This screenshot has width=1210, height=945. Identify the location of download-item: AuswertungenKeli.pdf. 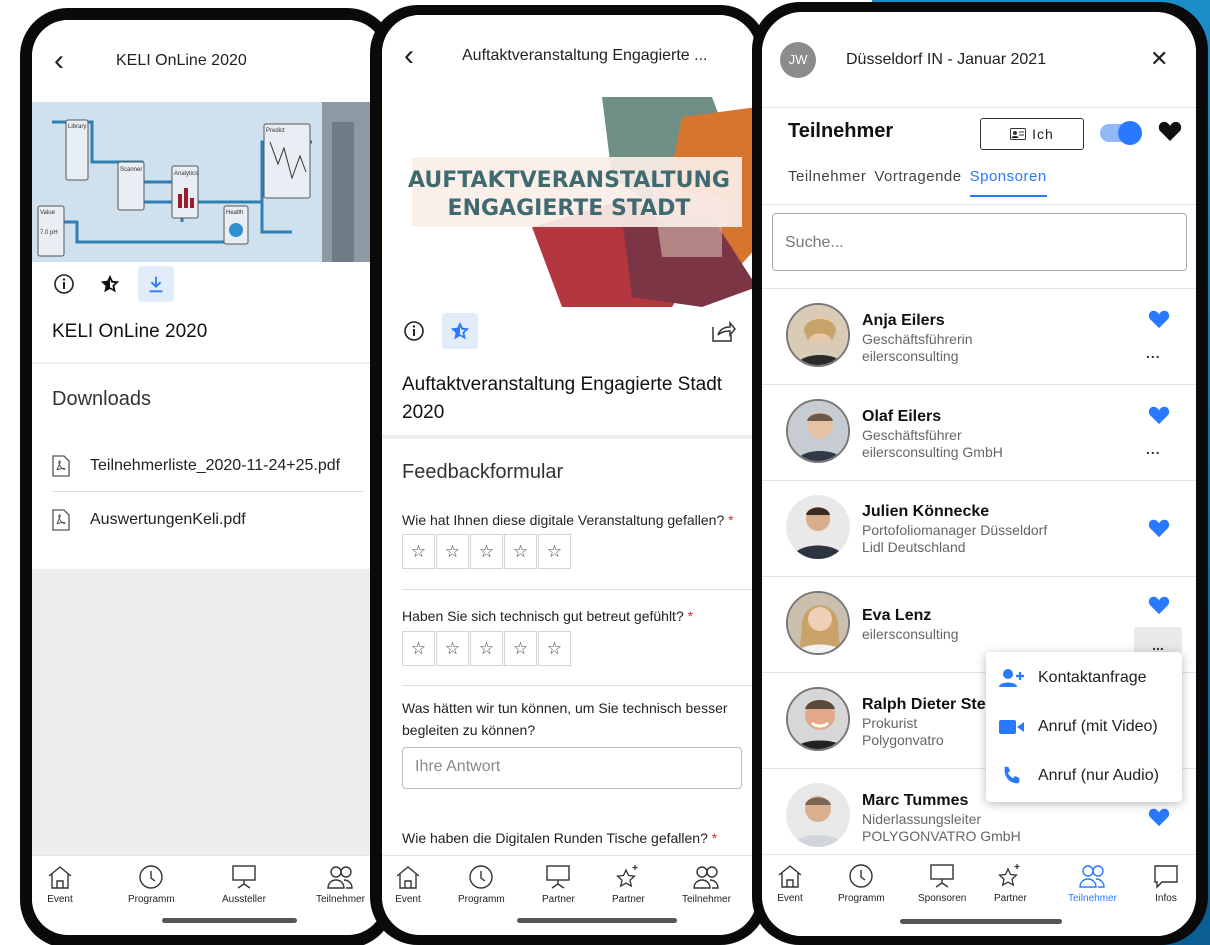
(208, 520).